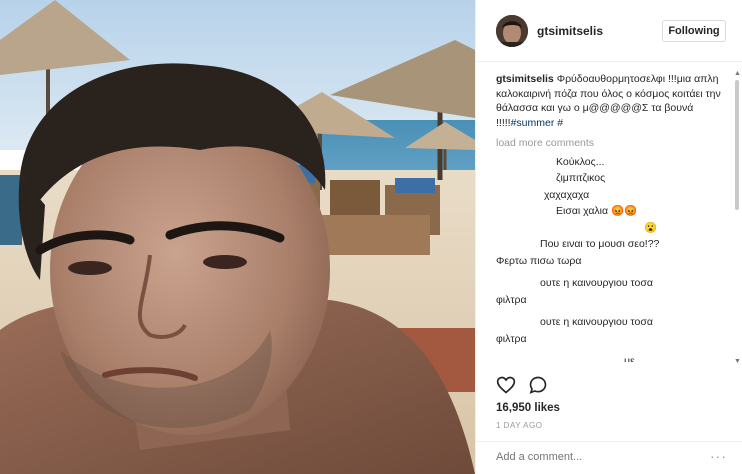 This screenshot has height=474, width=742. I want to click on post-header: gtsimitselis Following, so click(609, 31).